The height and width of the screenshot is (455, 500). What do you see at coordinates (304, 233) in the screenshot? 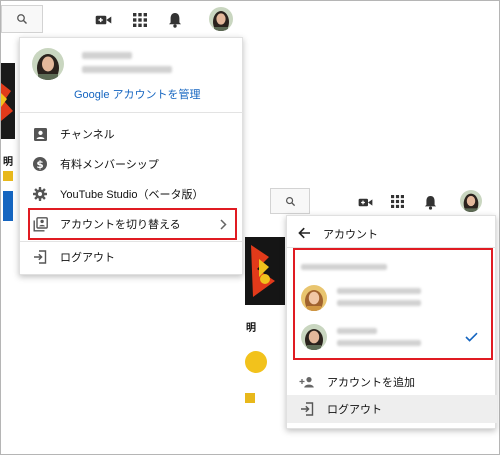
I see `arrow-left-icon` at bounding box center [304, 233].